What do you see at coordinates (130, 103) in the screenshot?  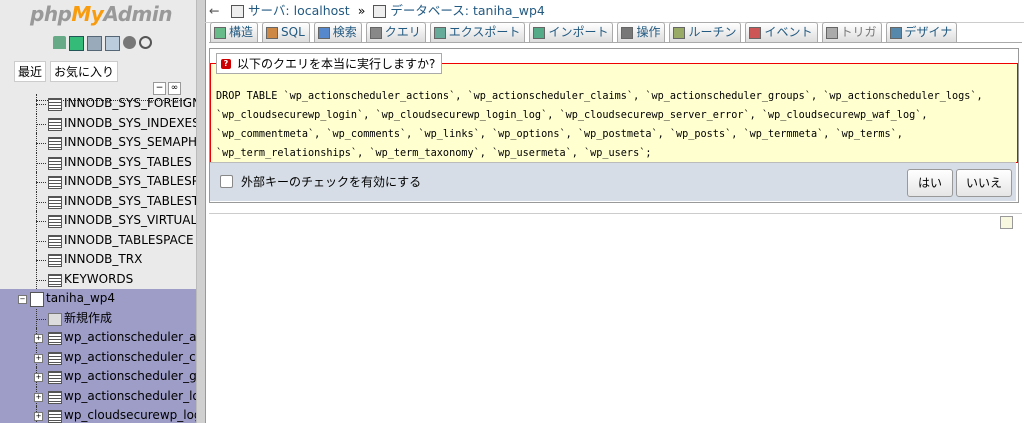 I see `table-name: INNODB_SYS_FOREIGN` at bounding box center [130, 103].